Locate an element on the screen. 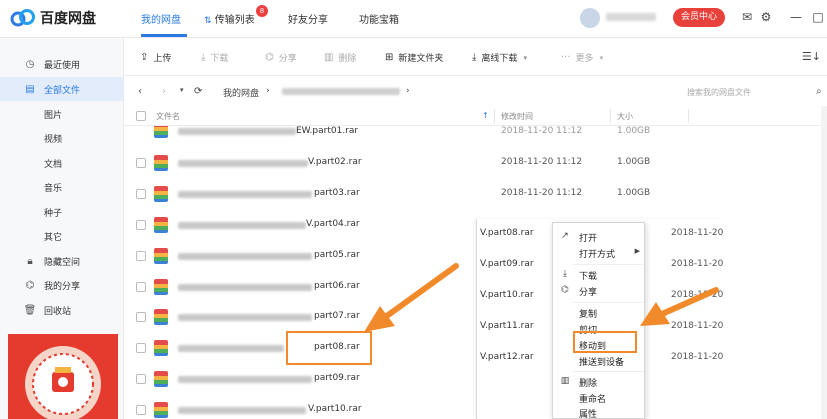  back-icon: ‹ is located at coordinates (140, 91).